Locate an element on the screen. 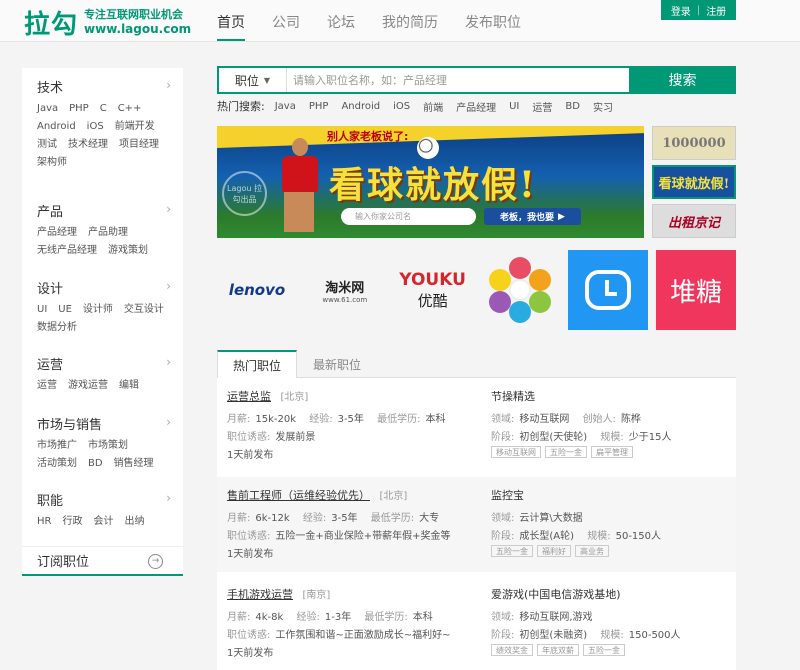 The image size is (800, 670). stage-label: 阶段: is located at coordinates (503, 635).